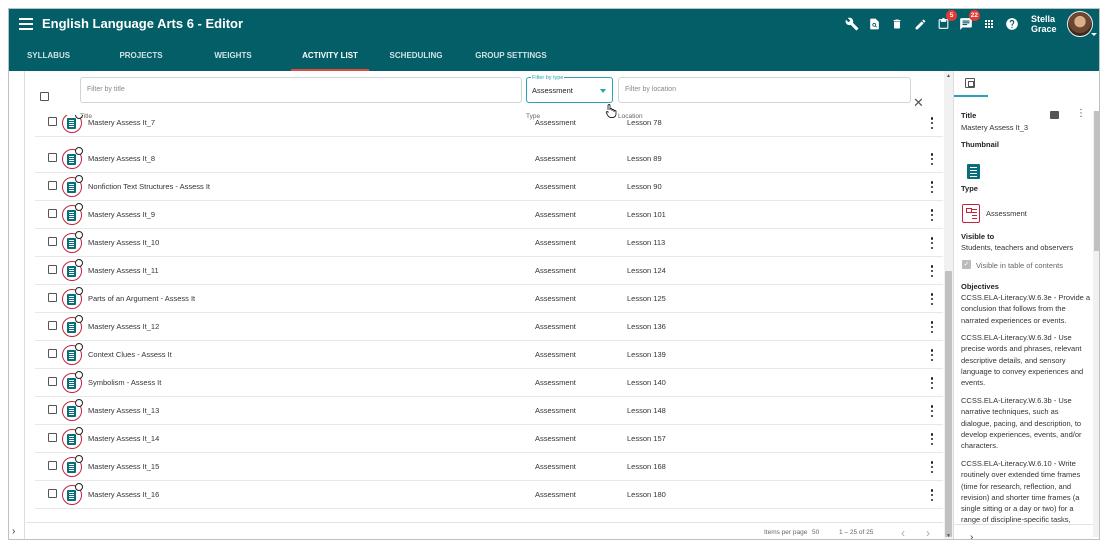 This screenshot has height=552, width=1115. Describe the element at coordinates (124, 382) in the screenshot. I see `row-title: Symbolism - Assess It` at that location.